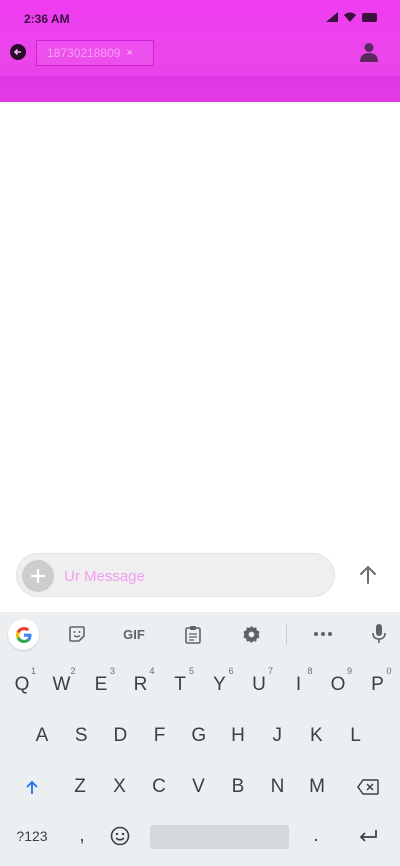 This screenshot has height=866, width=400. I want to click on key-label: Z, so click(80, 786).